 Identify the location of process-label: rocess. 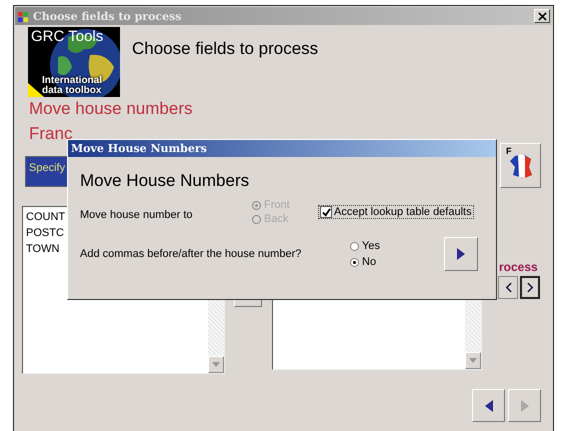
(518, 267).